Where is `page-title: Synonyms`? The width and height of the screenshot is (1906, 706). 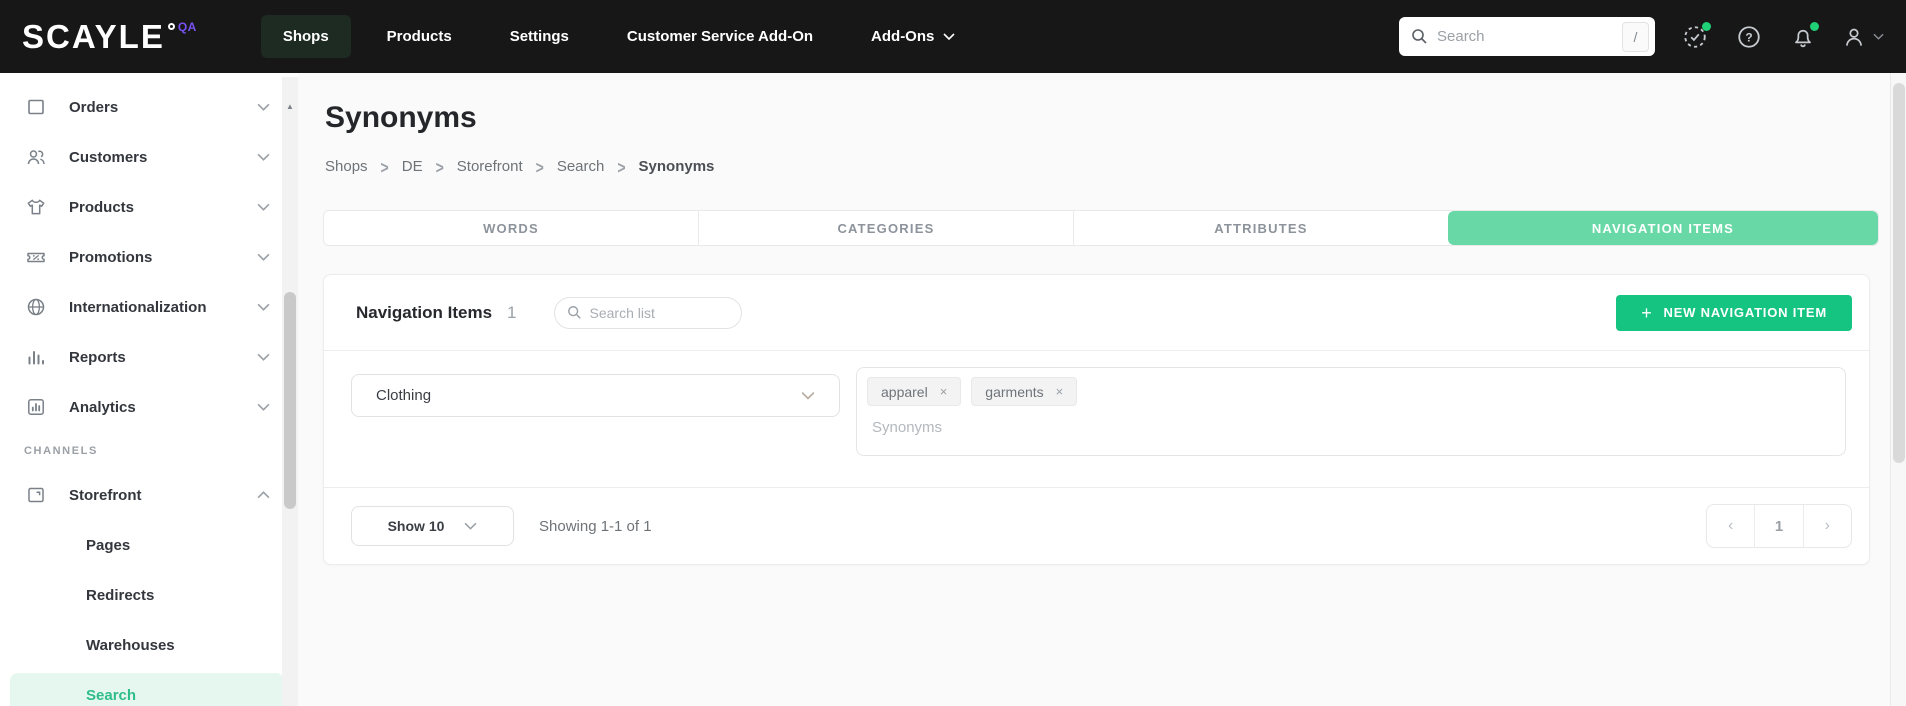
page-title: Synonyms is located at coordinates (401, 117).